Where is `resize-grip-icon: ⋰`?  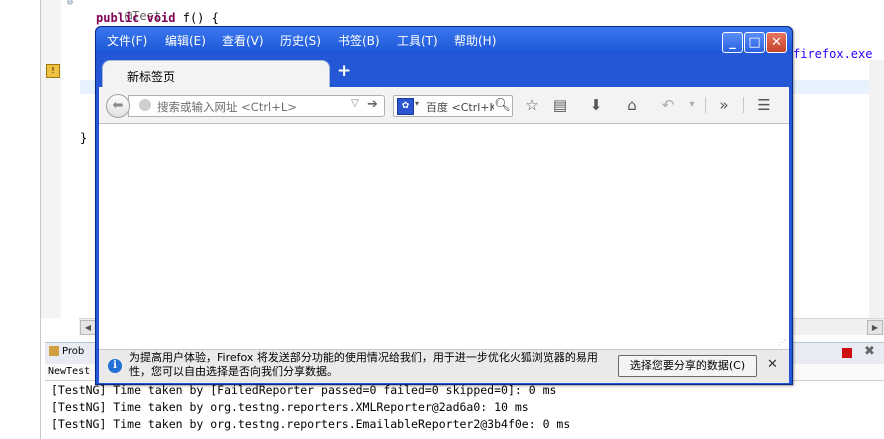
resize-grip-icon: ⋰ is located at coordinates (782, 342).